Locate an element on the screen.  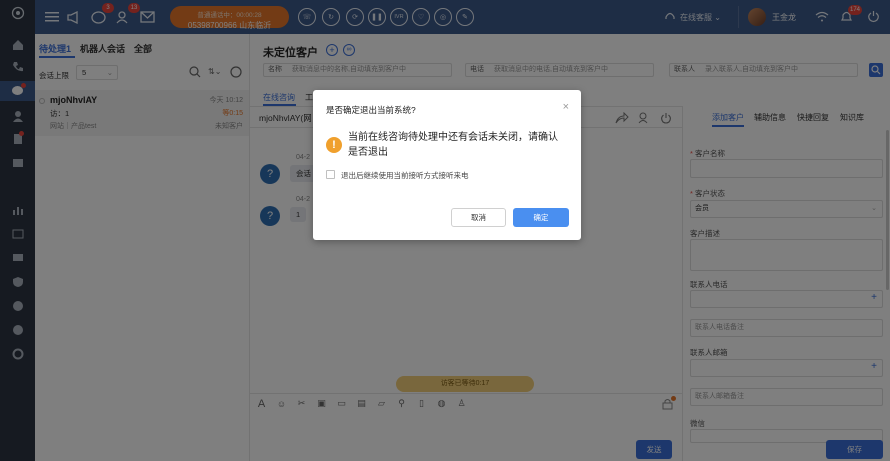
dialog-message: 当前在线咨询待处理中还有会话未关闭，请确认是否退出 is located at coordinates (453, 145).